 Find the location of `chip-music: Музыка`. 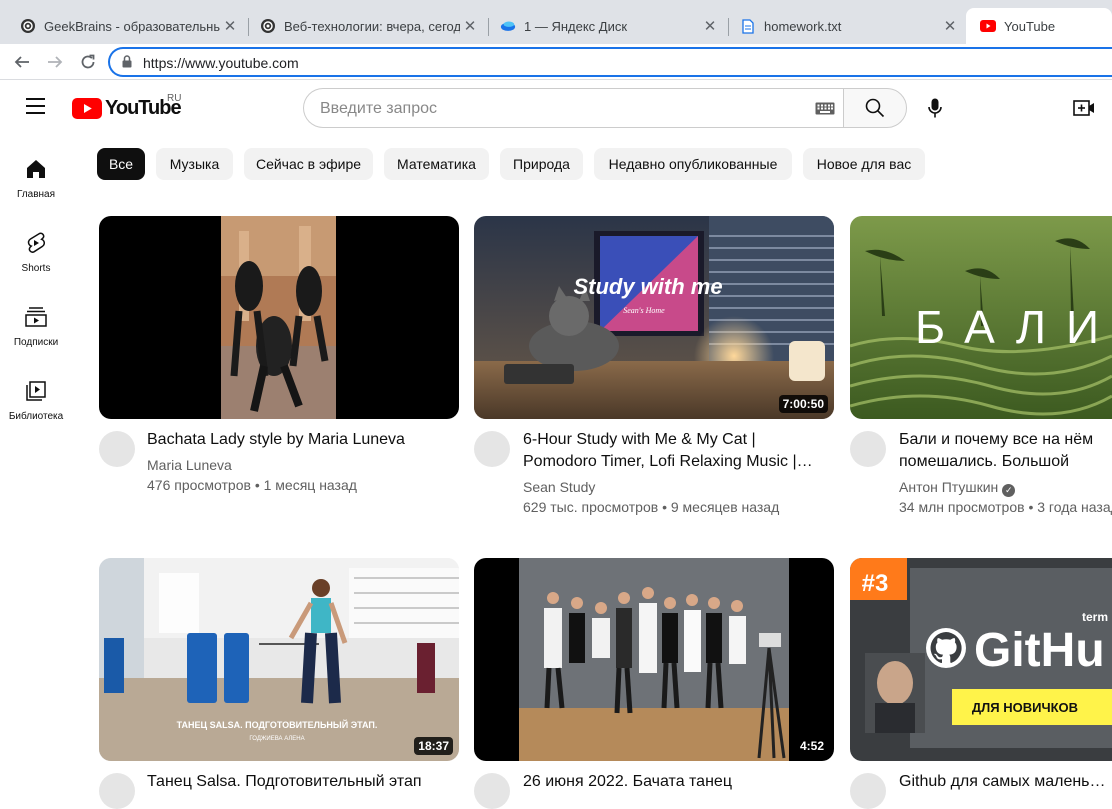

chip-music: Музыка is located at coordinates (194, 164).